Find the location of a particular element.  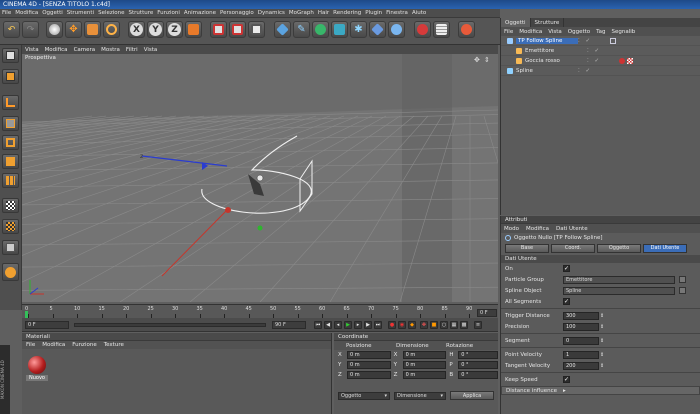

x-axis-button: X is located at coordinates (136, 29).